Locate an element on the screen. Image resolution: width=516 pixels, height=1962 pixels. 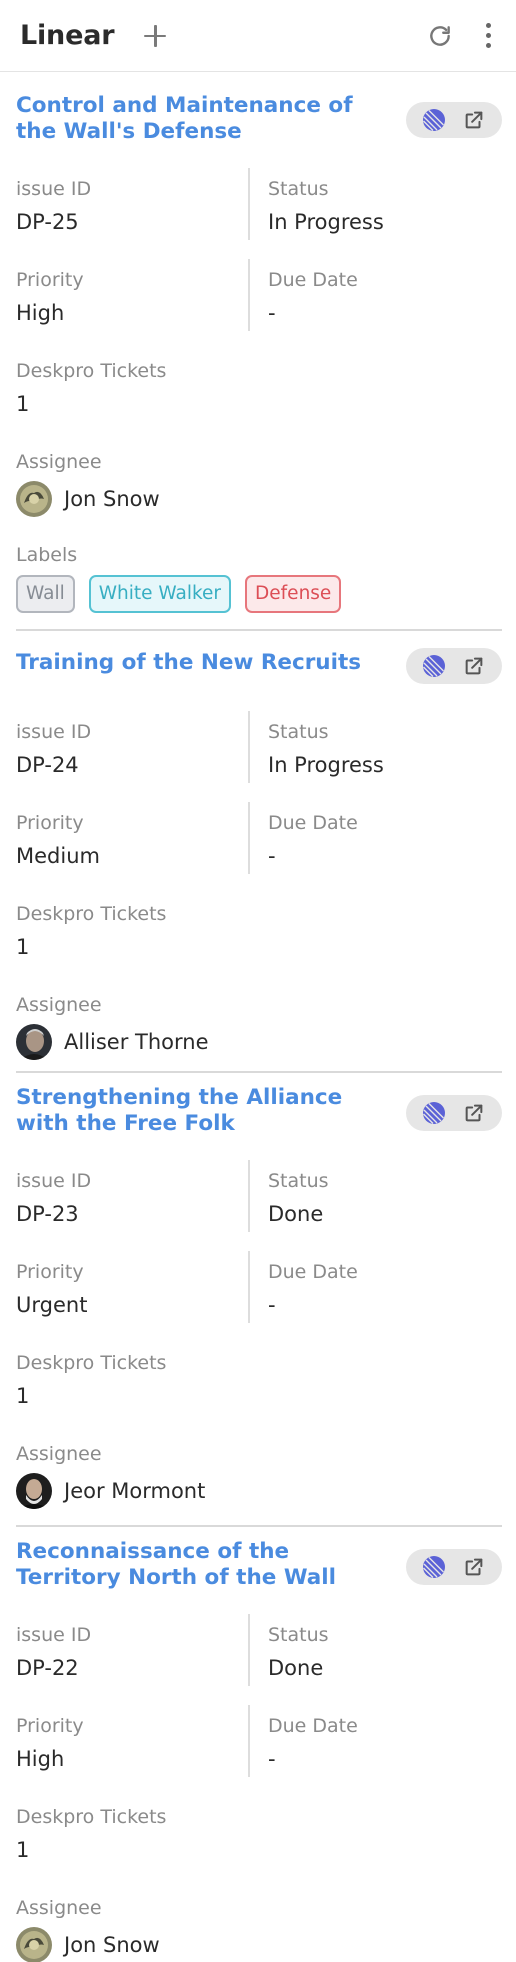
issue-id-field: issue ID DP-23 is located at coordinates (53, 1198).